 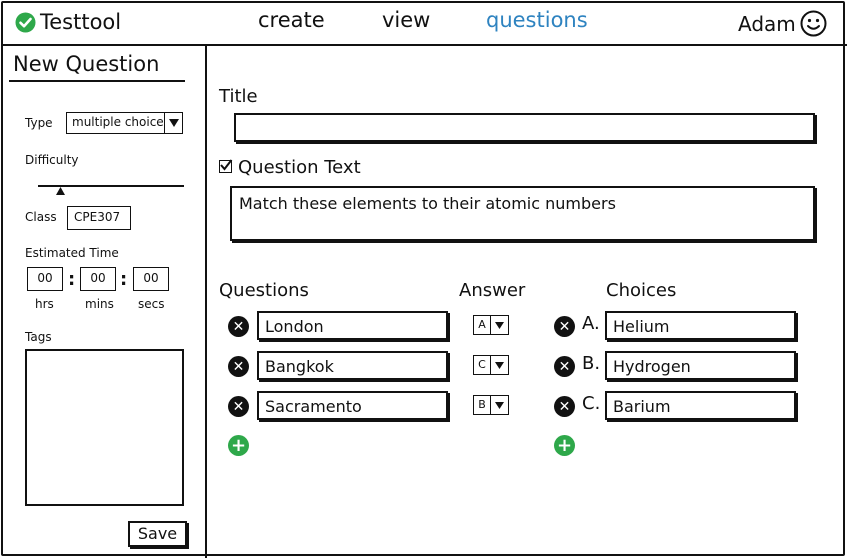 I want to click on difficulty-slider, so click(x=111, y=186).